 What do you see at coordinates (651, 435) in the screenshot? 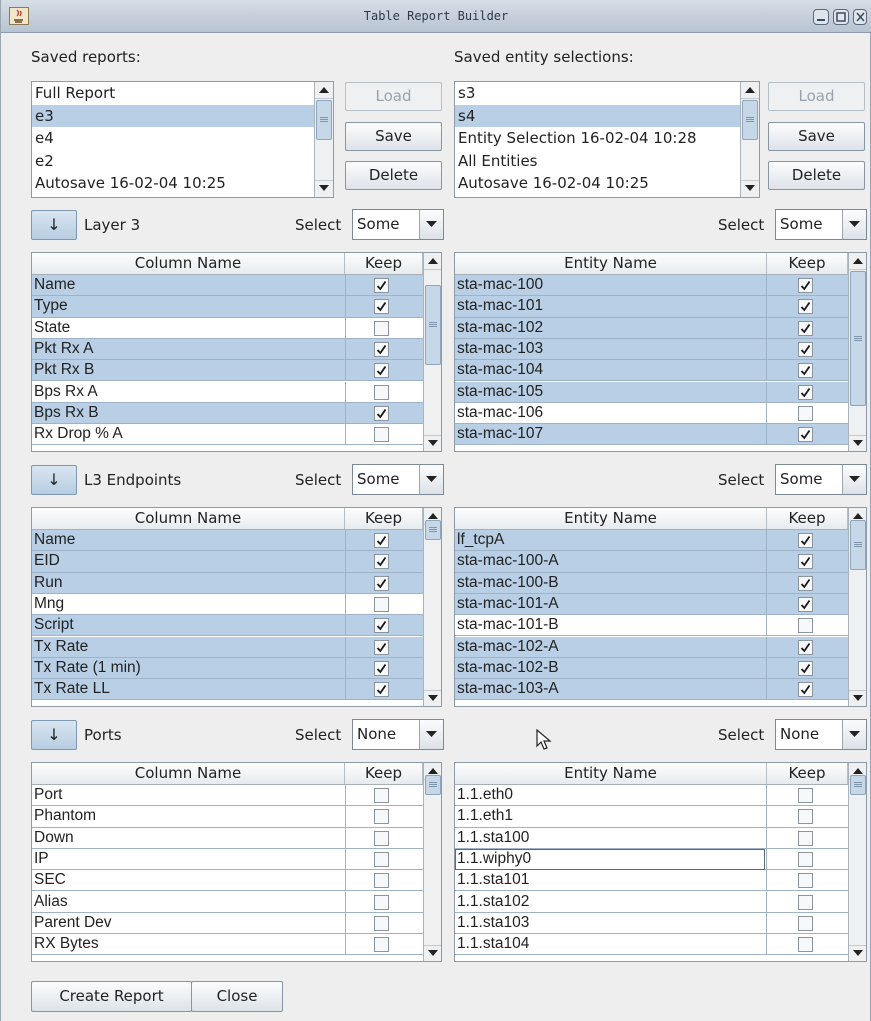
I see `table-row: sta-mac-107` at bounding box center [651, 435].